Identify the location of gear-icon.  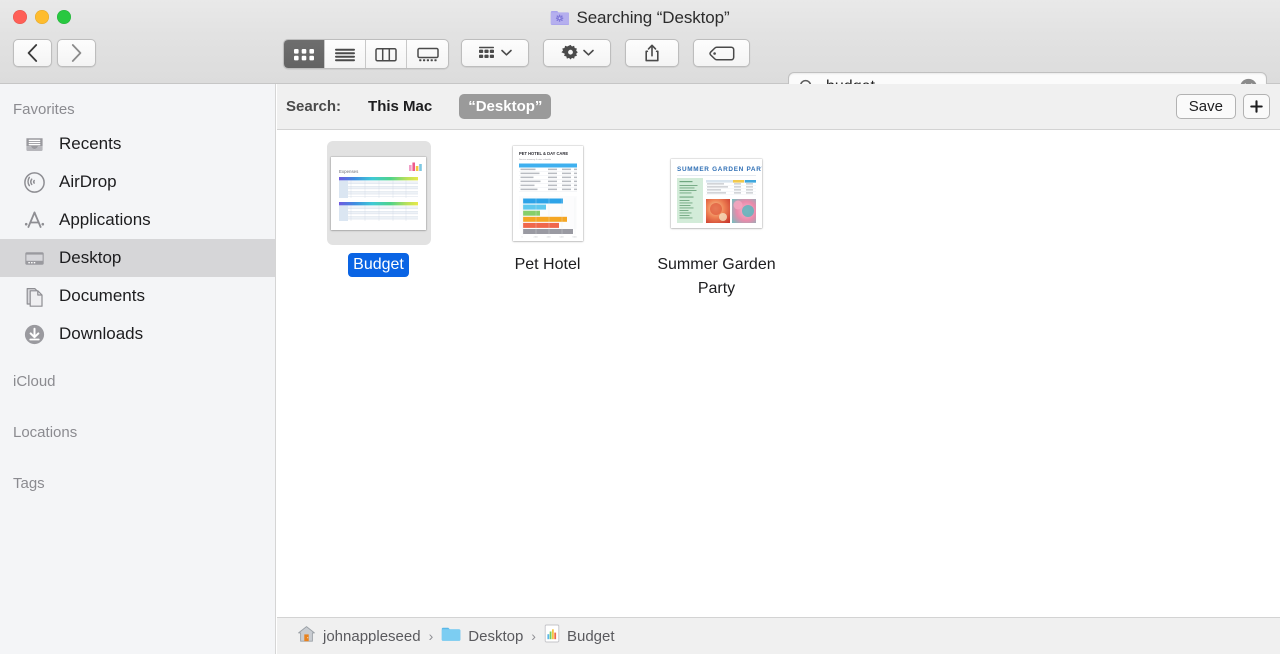
(569, 51).